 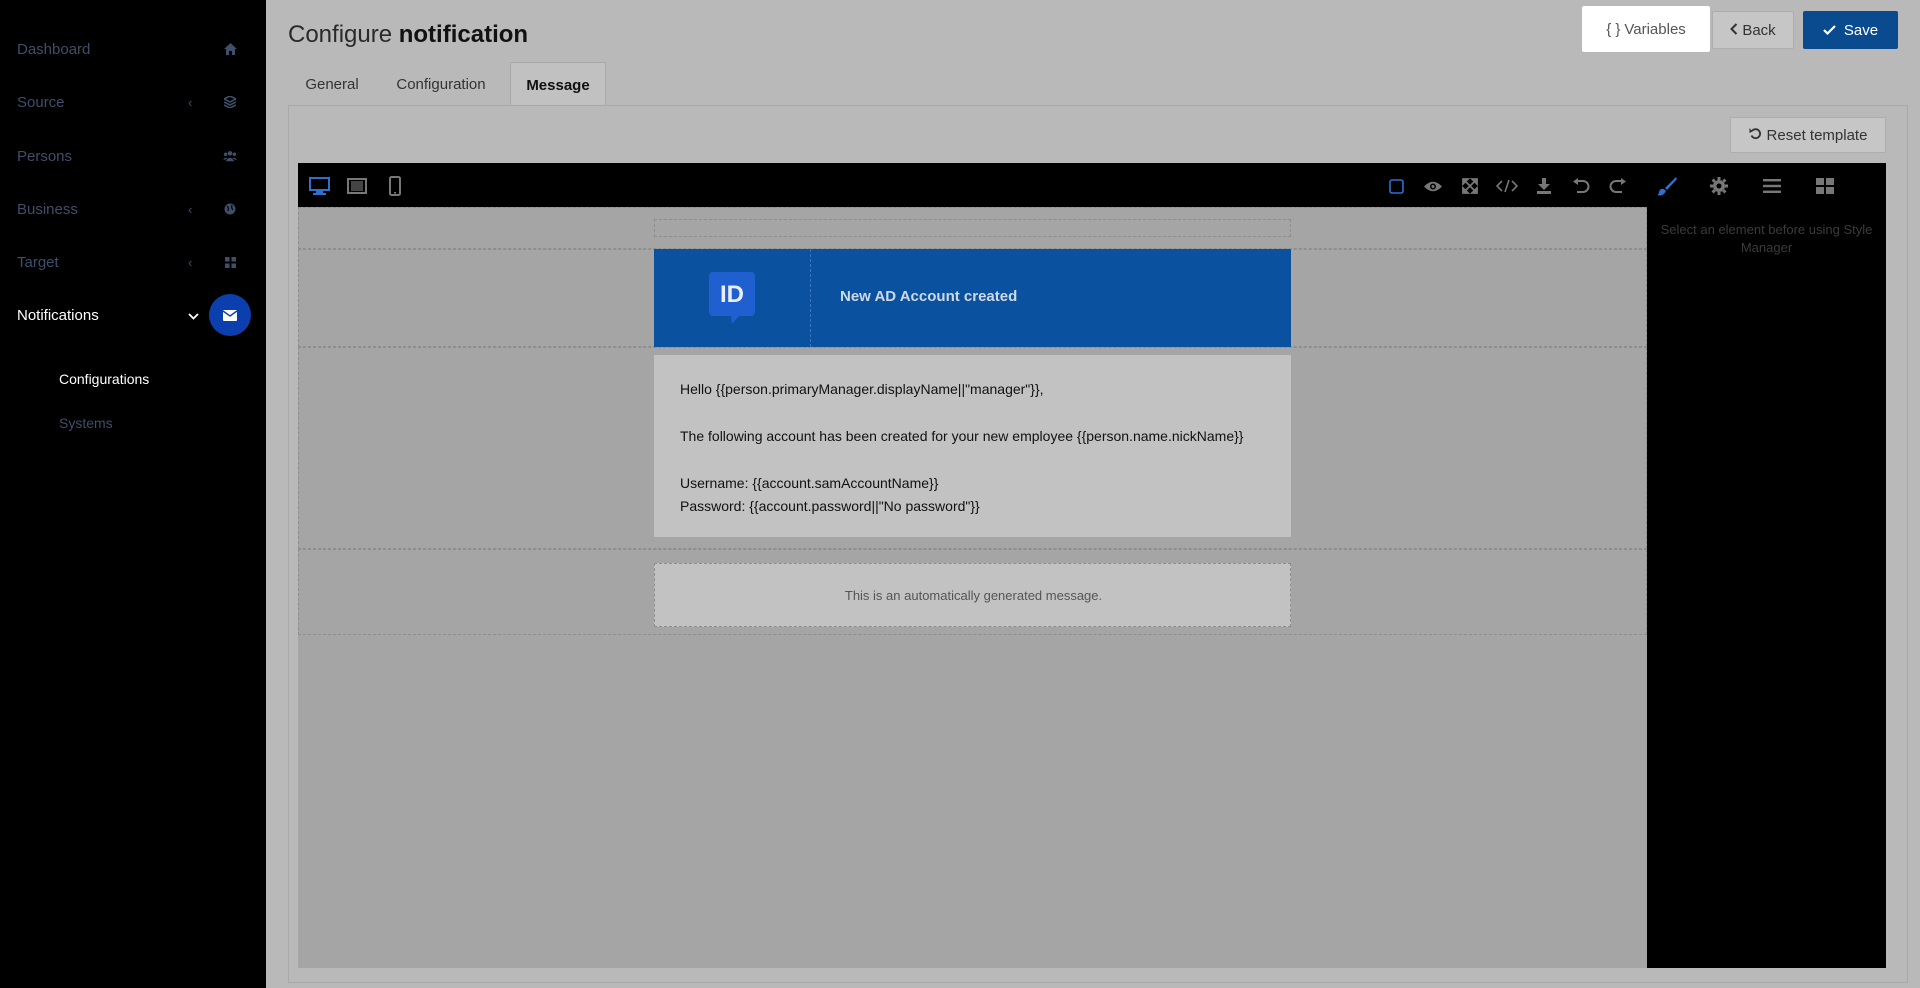 I want to click on editor-toolbar, so click(x=1092, y=185).